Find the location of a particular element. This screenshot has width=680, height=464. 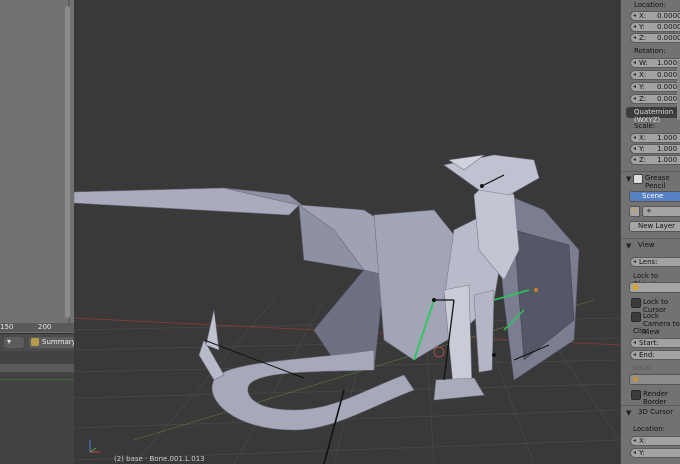

rotation-label: Rotation: is located at coordinates (650, 51).